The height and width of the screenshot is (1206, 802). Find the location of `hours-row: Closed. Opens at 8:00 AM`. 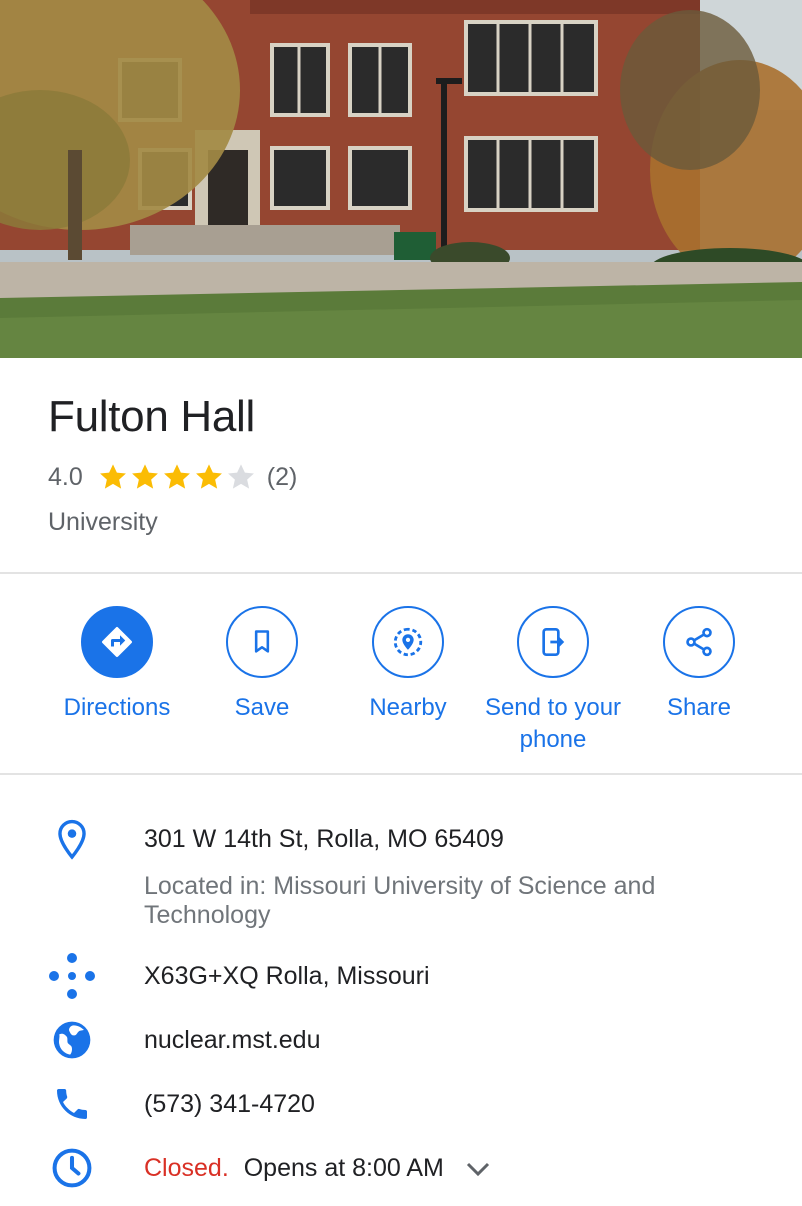

hours-row: Closed. Opens at 8:00 AM is located at coordinates (401, 1168).